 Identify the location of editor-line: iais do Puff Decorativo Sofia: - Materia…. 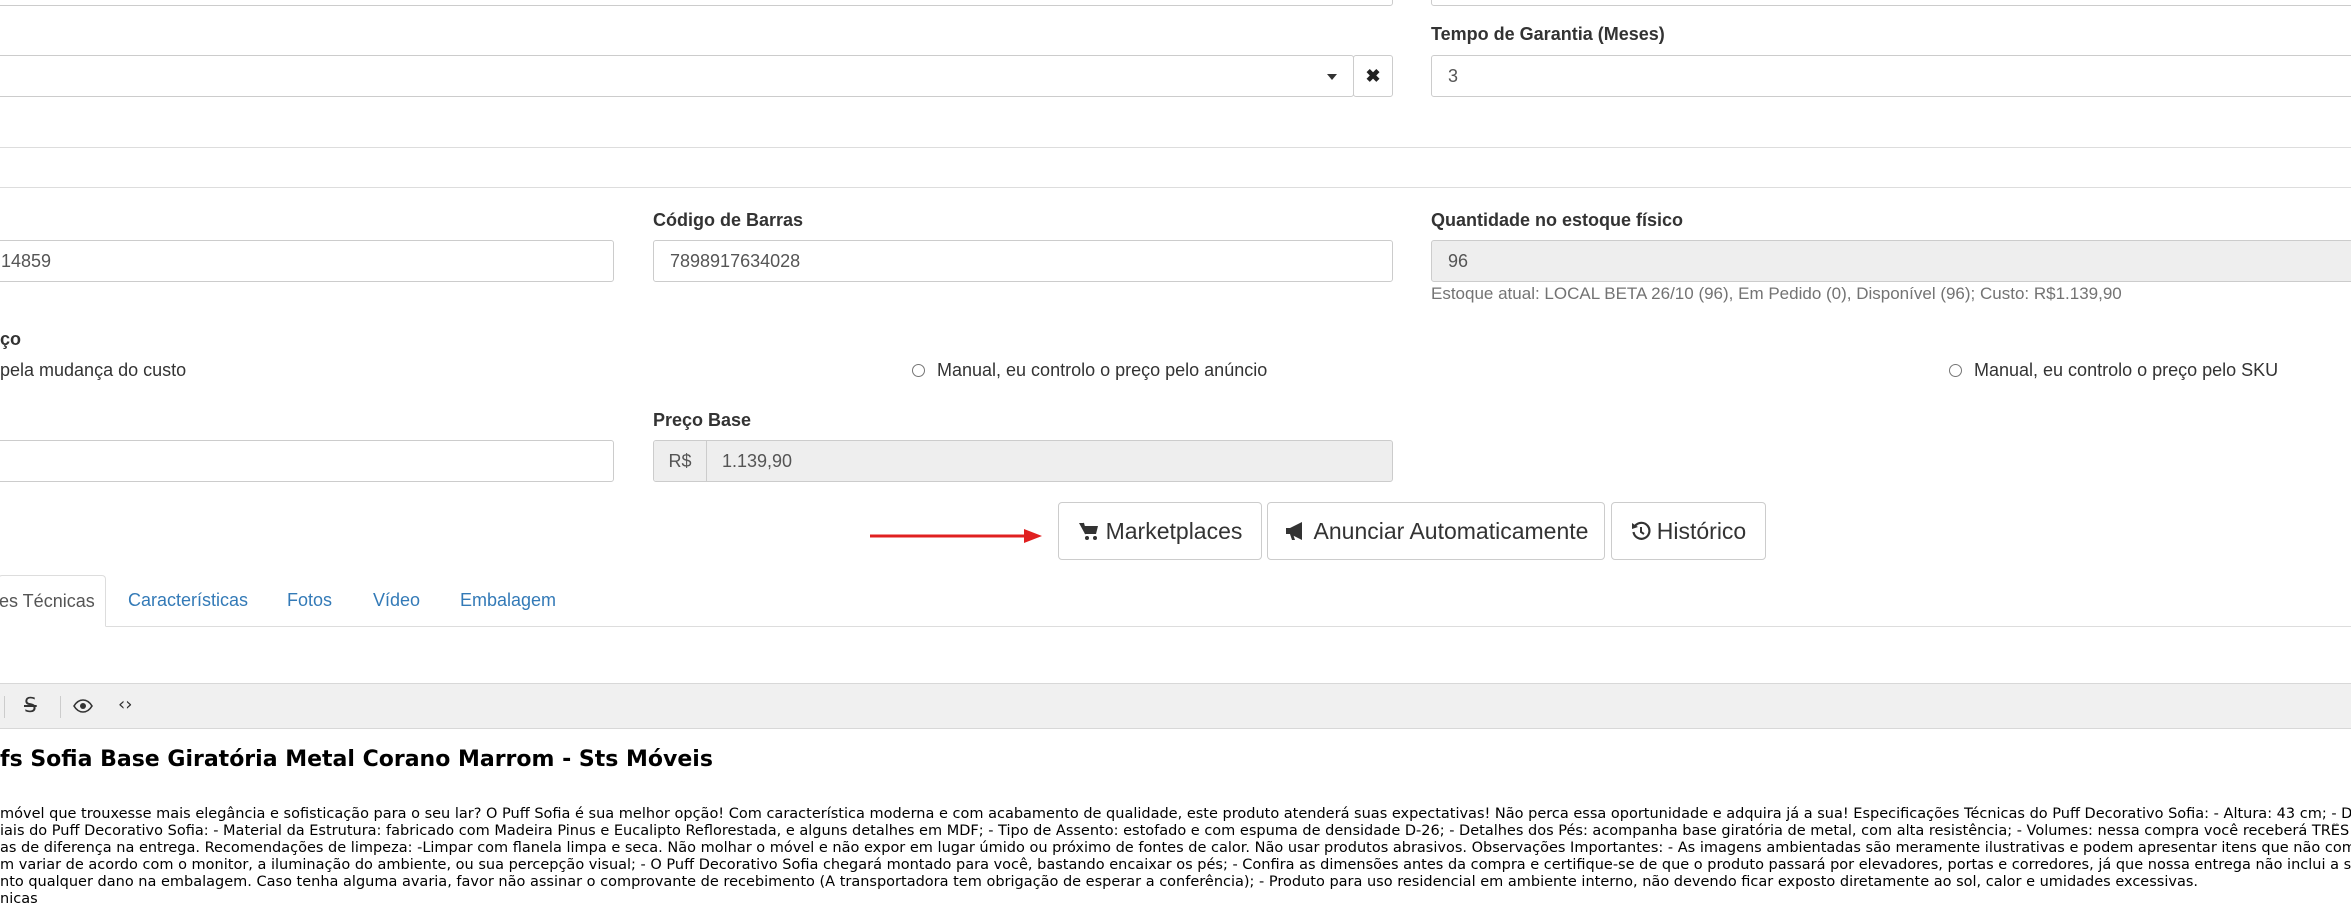
(1175, 831).